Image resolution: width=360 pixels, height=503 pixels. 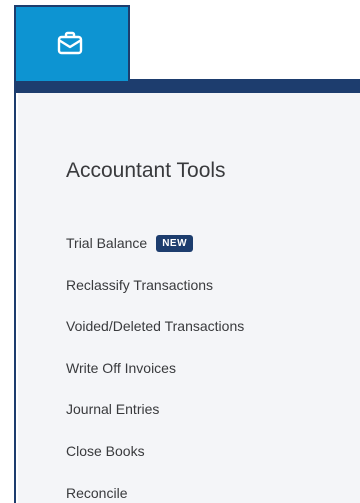 What do you see at coordinates (146, 170) in the screenshot?
I see `panel-title: Accountant Tools` at bounding box center [146, 170].